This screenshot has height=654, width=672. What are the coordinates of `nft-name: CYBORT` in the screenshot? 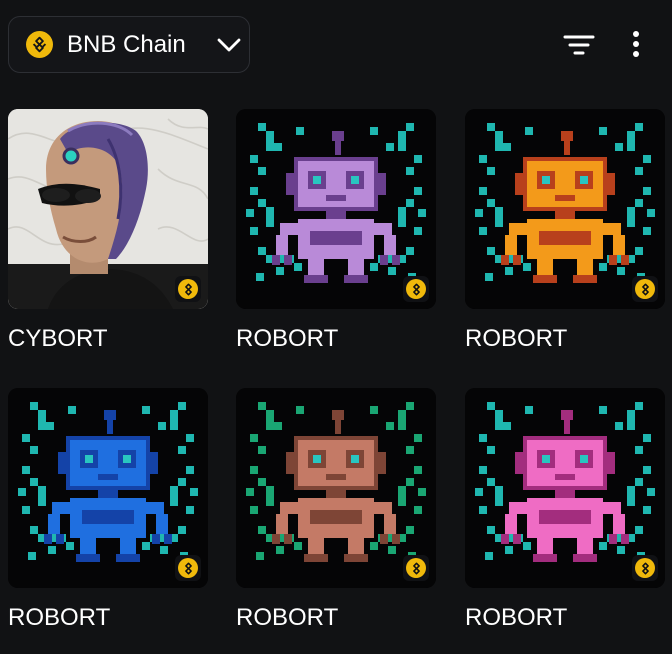 It's located at (58, 338).